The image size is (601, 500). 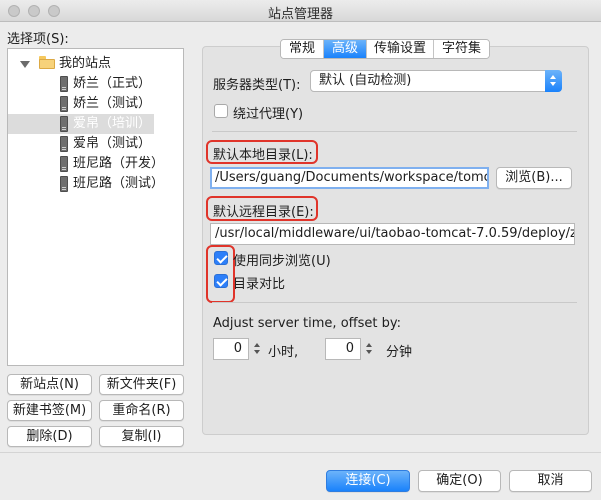 I want to click on tree-root-label: 我的站点, so click(x=85, y=63).